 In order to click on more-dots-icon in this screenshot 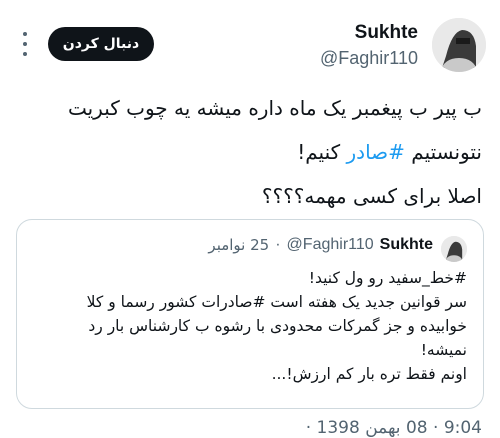, I will do `click(25, 44)`.